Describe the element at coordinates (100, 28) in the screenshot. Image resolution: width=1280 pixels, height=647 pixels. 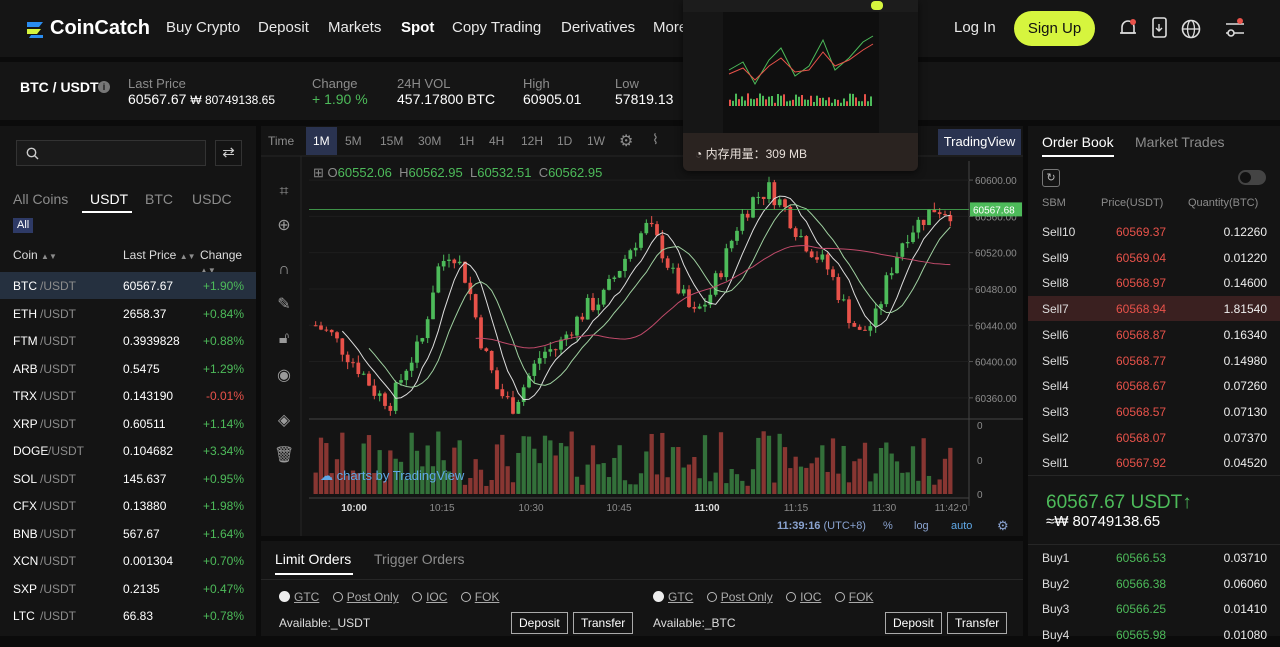
I see `brand-name: CoinCatch` at that location.